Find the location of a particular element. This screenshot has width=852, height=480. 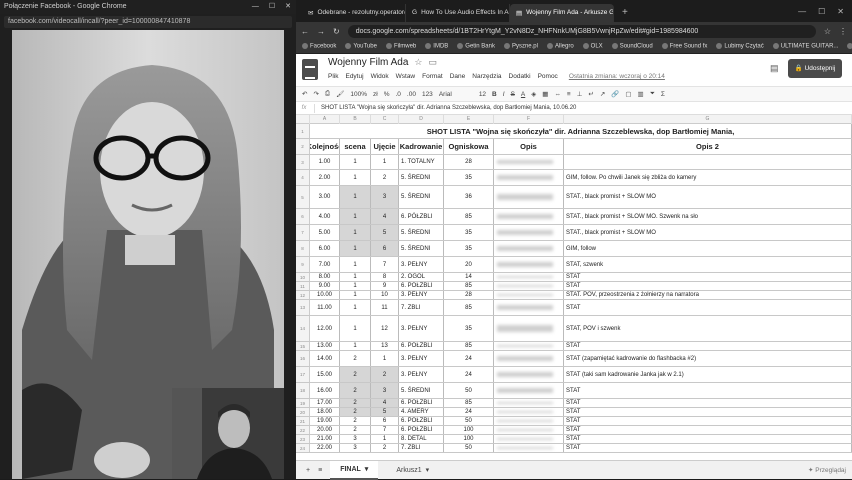

header-kadrowanie: Kadrowanie is located at coordinates (421, 146).